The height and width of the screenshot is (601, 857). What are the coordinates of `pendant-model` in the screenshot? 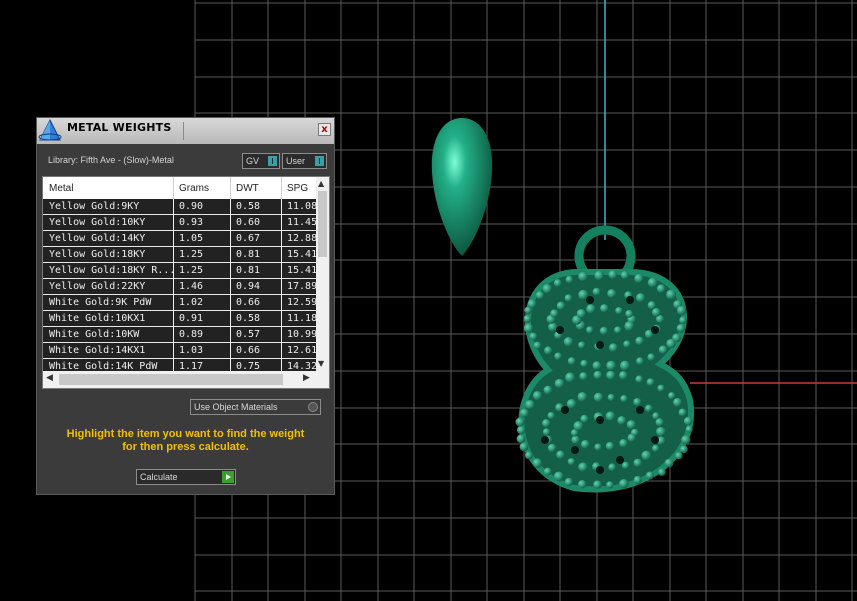 It's located at (605, 381).